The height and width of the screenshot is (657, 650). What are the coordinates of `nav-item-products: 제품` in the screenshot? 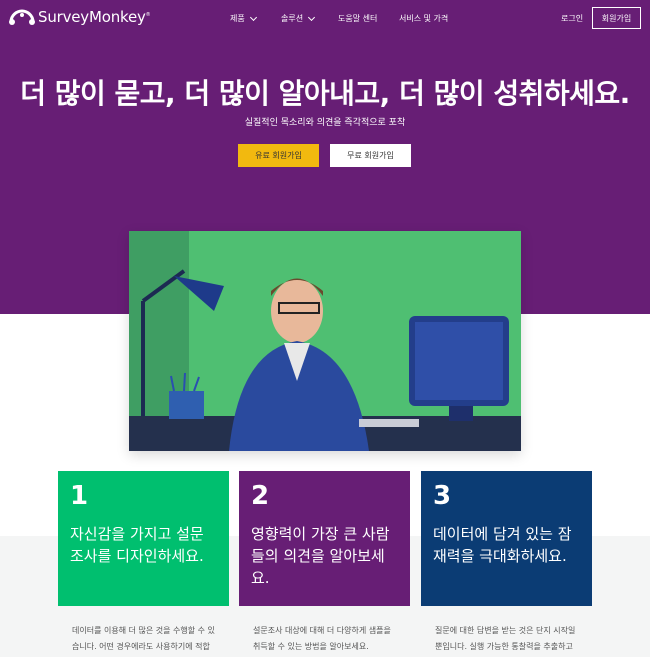 It's located at (243, 18).